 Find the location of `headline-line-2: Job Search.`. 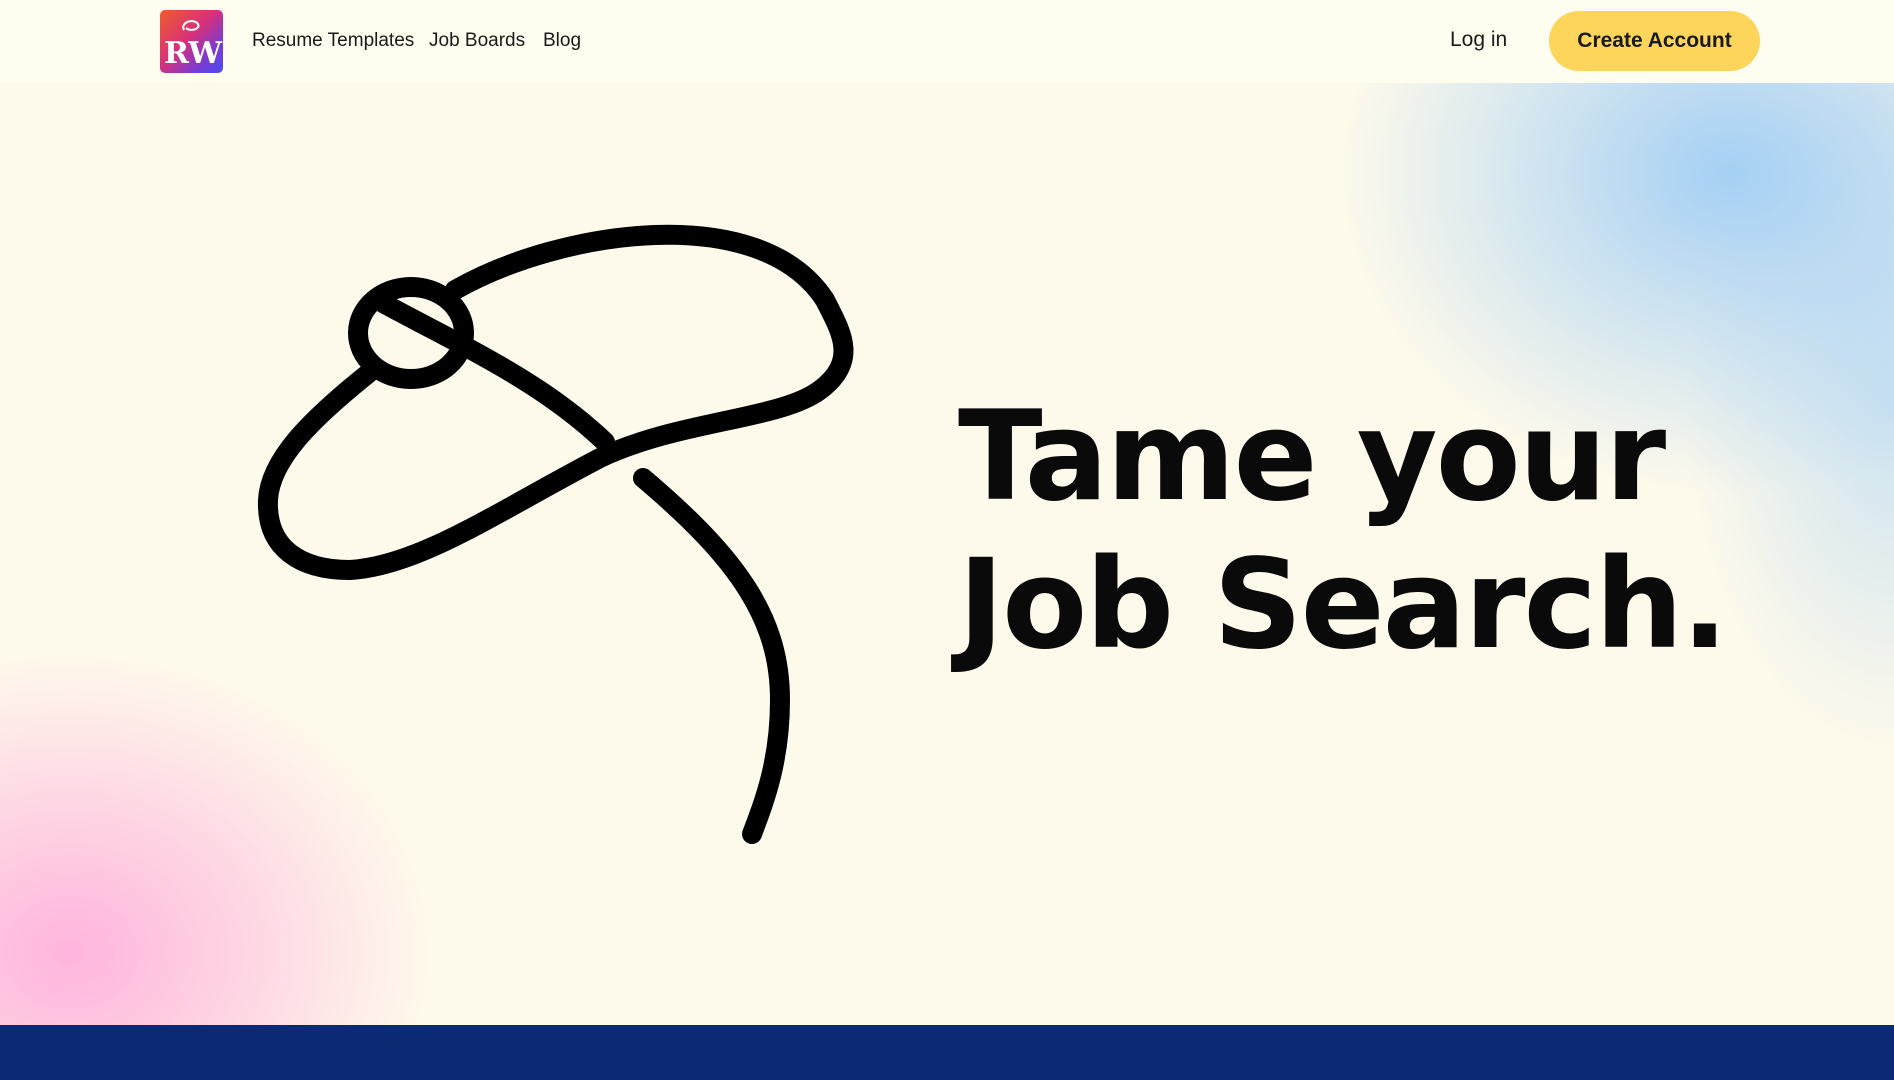

headline-line-2: Job Search. is located at coordinates (1343, 605).